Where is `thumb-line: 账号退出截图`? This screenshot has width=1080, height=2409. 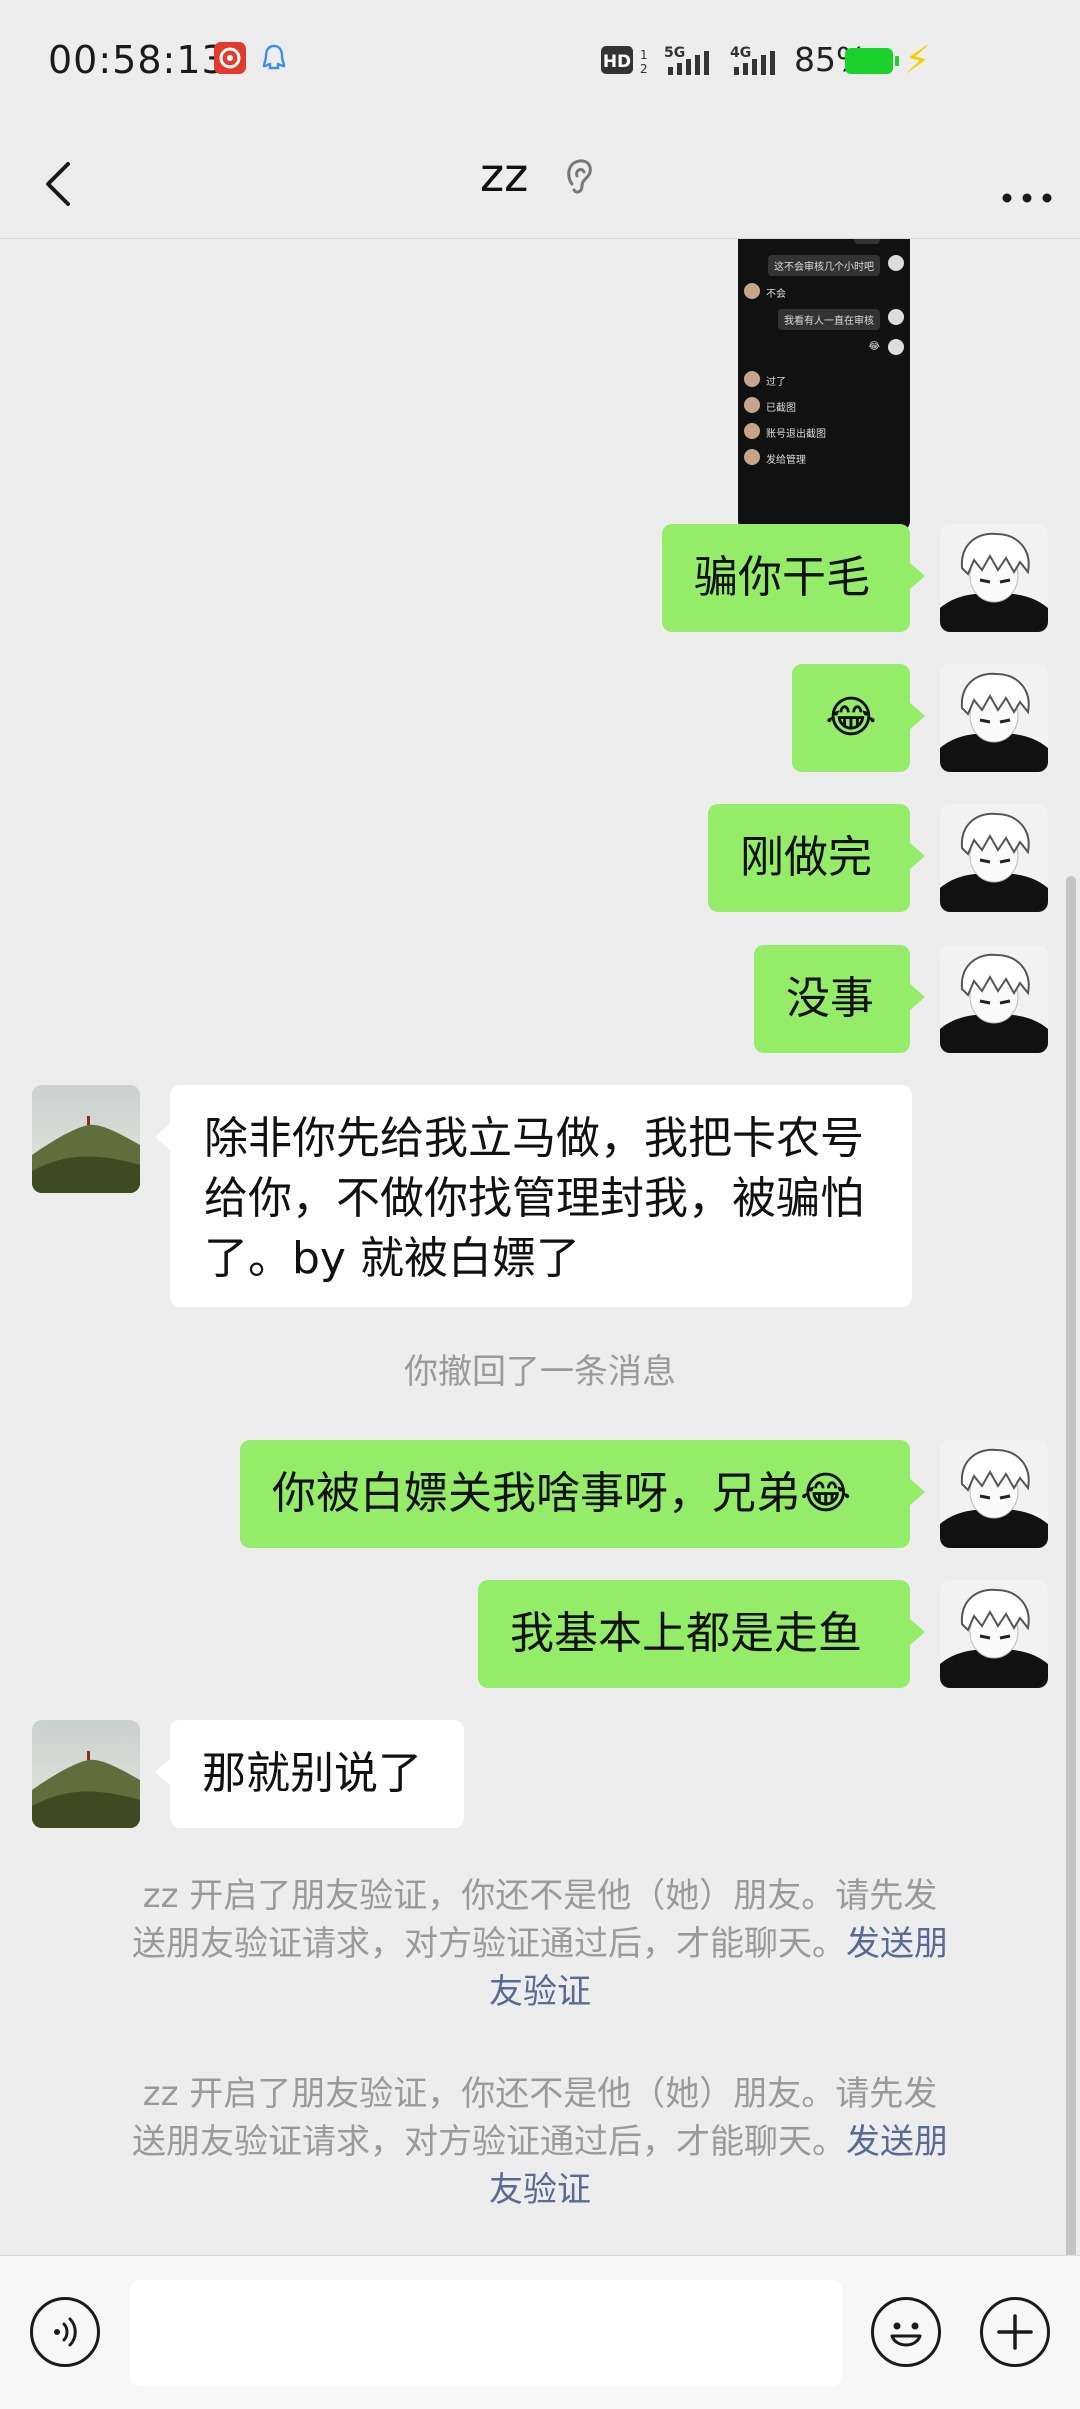
thumb-line: 账号退出截图 is located at coordinates (796, 434).